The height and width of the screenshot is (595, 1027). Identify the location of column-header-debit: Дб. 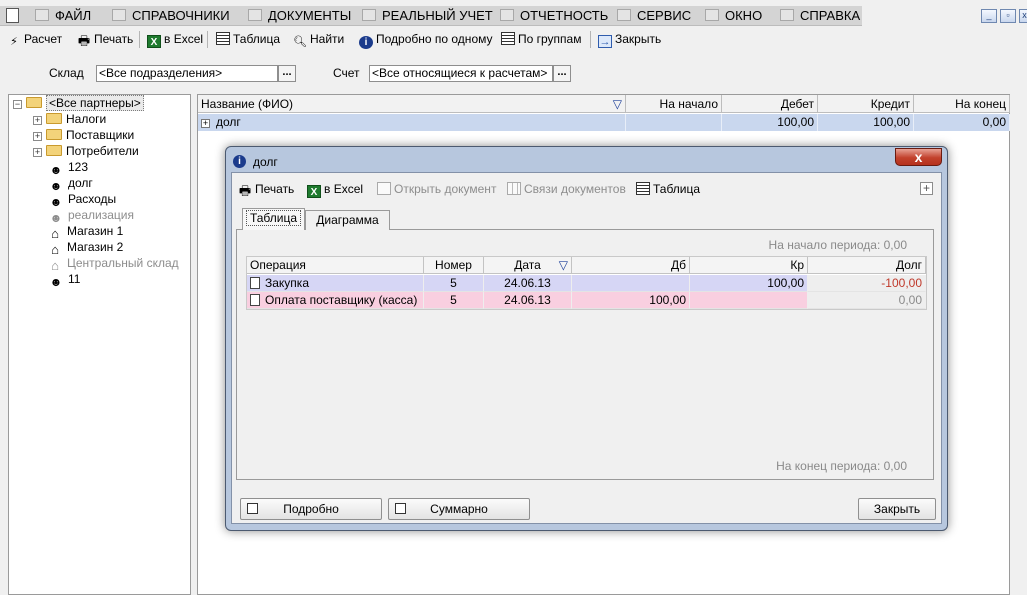
(631, 265).